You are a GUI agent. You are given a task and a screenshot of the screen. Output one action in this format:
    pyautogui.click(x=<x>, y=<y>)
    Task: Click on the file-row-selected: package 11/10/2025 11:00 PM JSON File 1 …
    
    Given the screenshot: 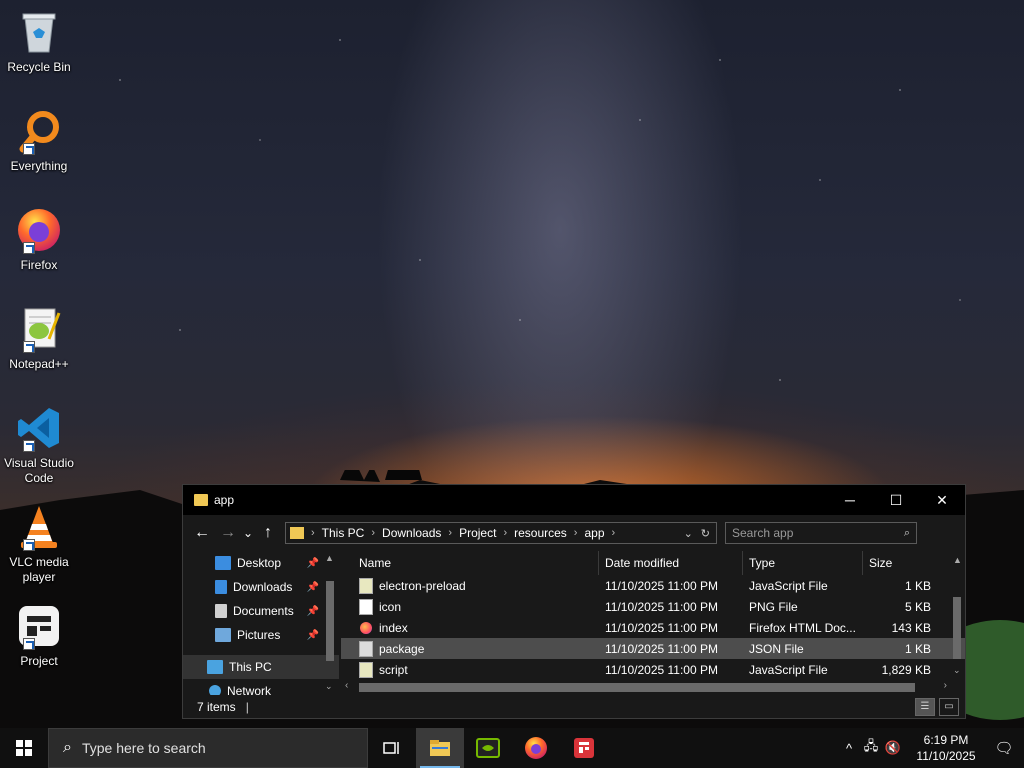 What is the action you would take?
    pyautogui.click(x=653, y=648)
    